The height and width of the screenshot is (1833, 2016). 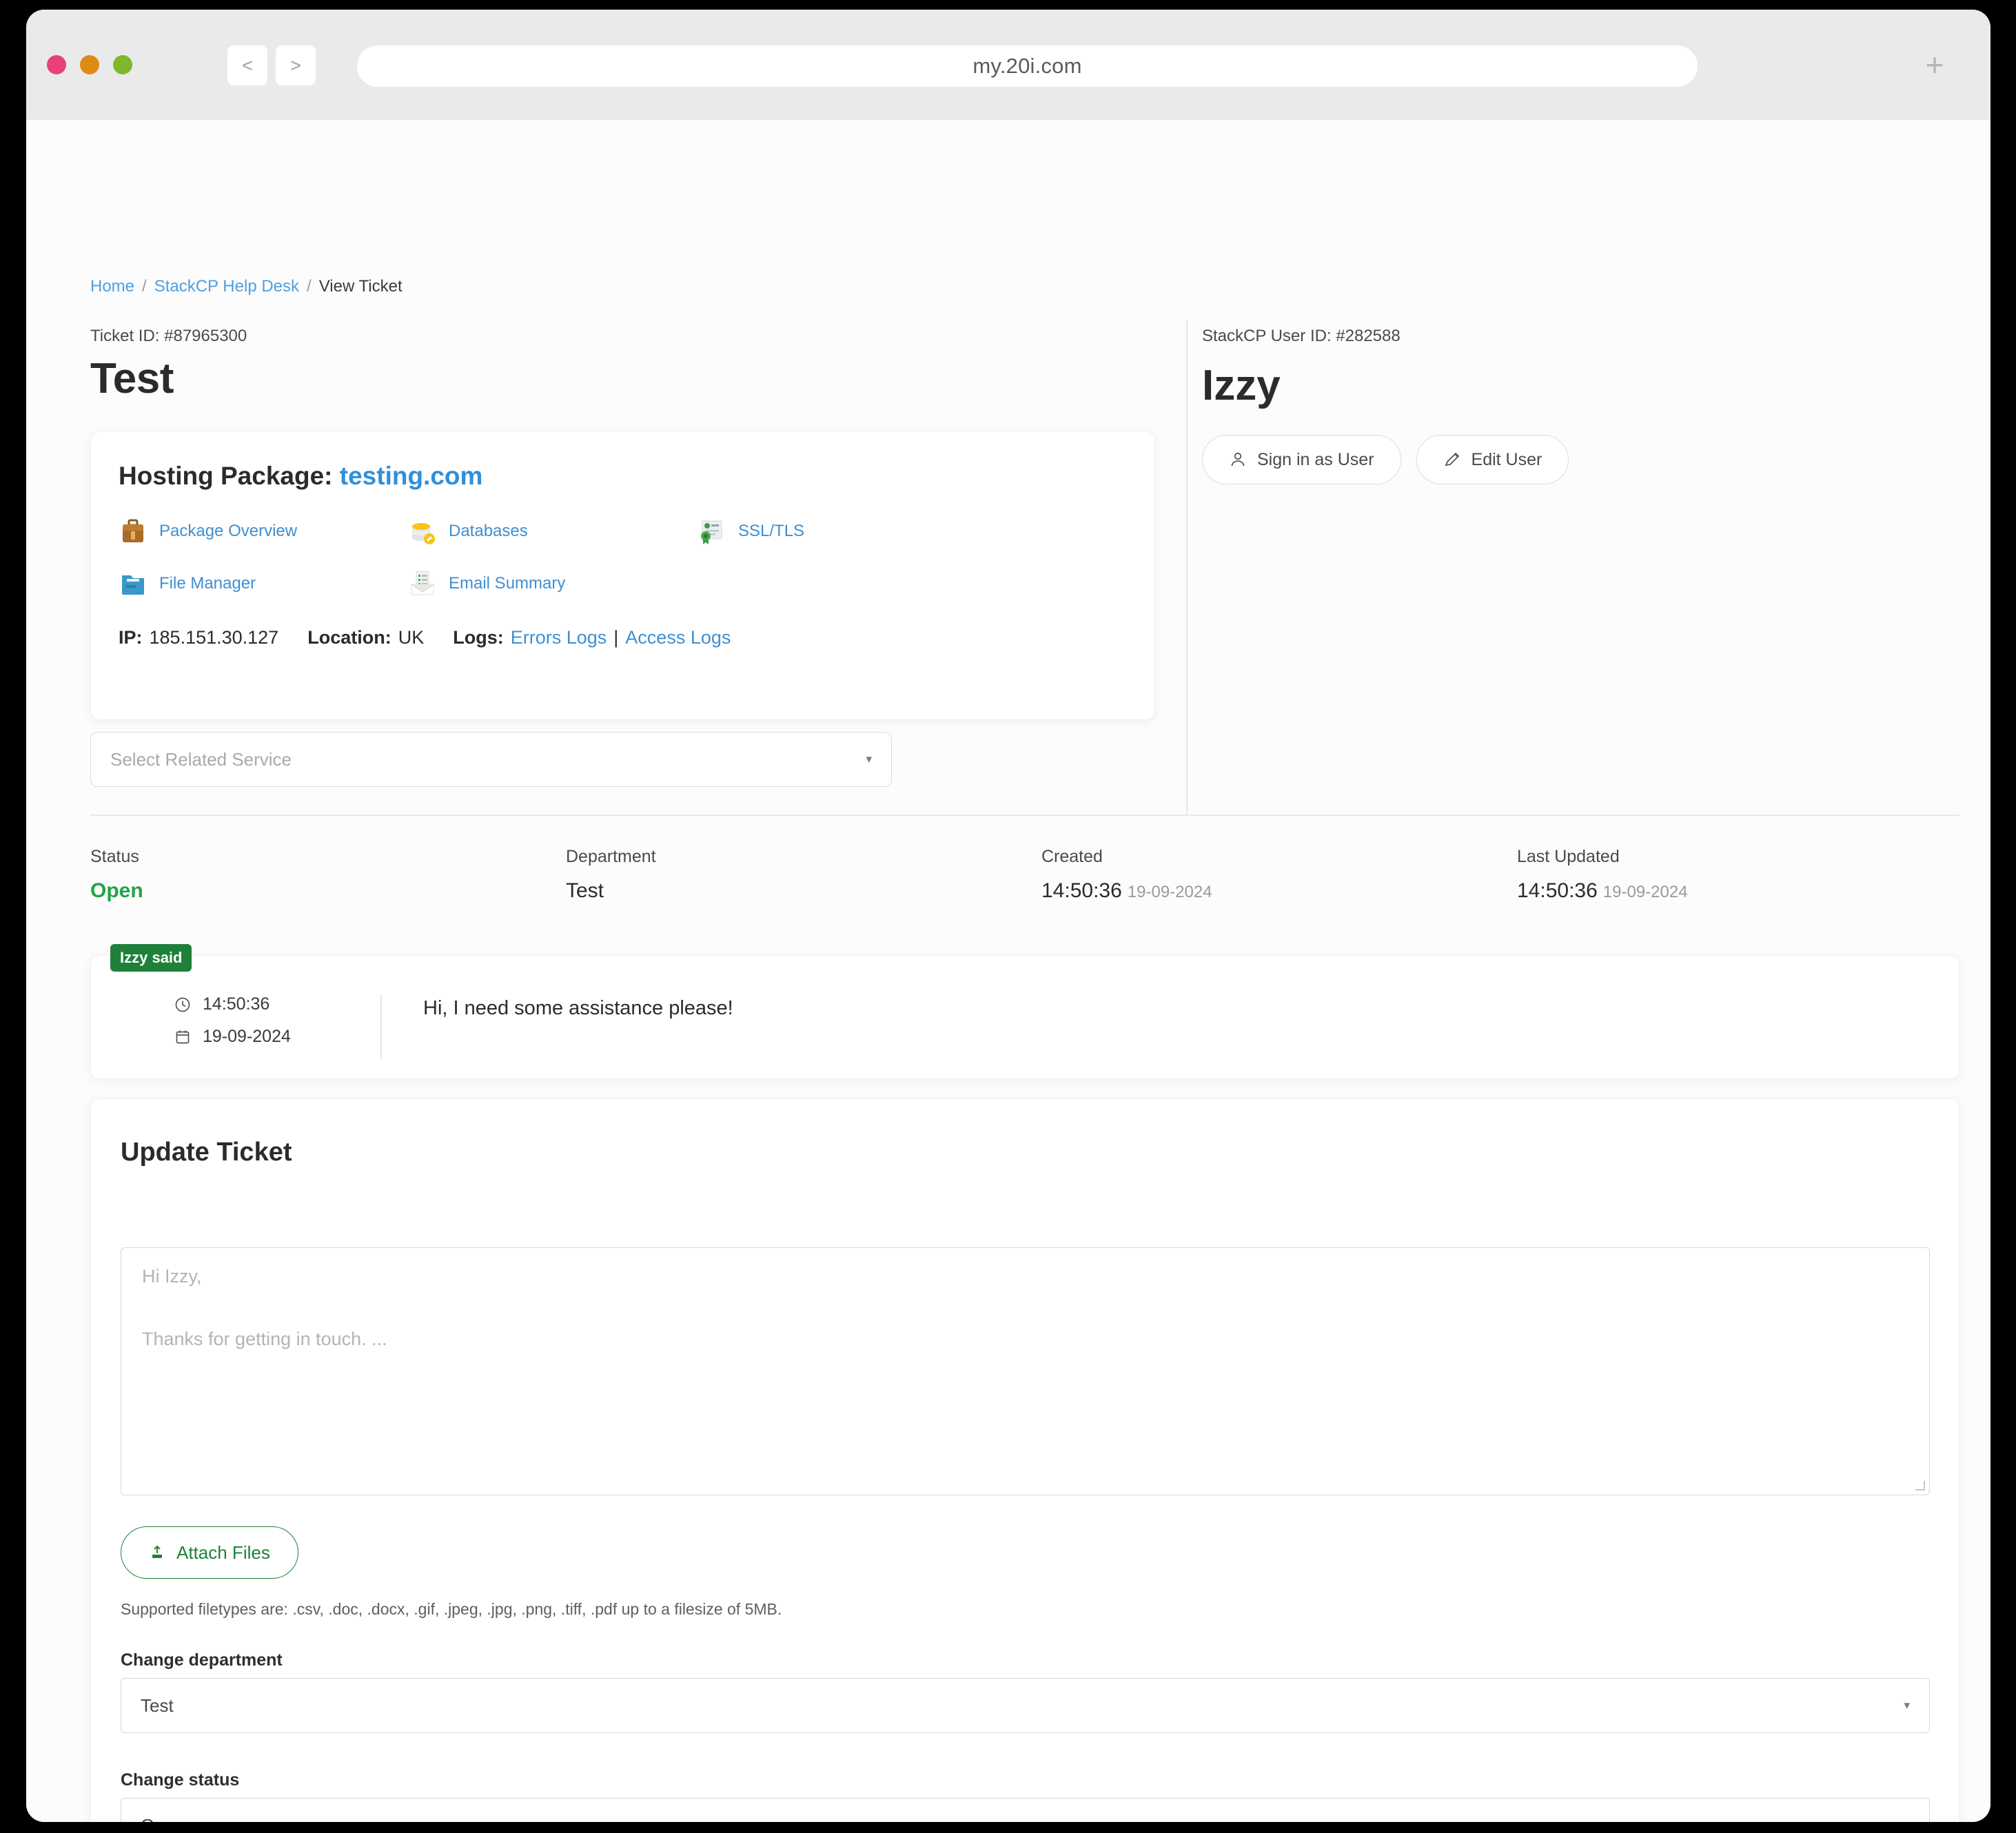 I want to click on button-label: Sign in as User, so click(x=1315, y=459).